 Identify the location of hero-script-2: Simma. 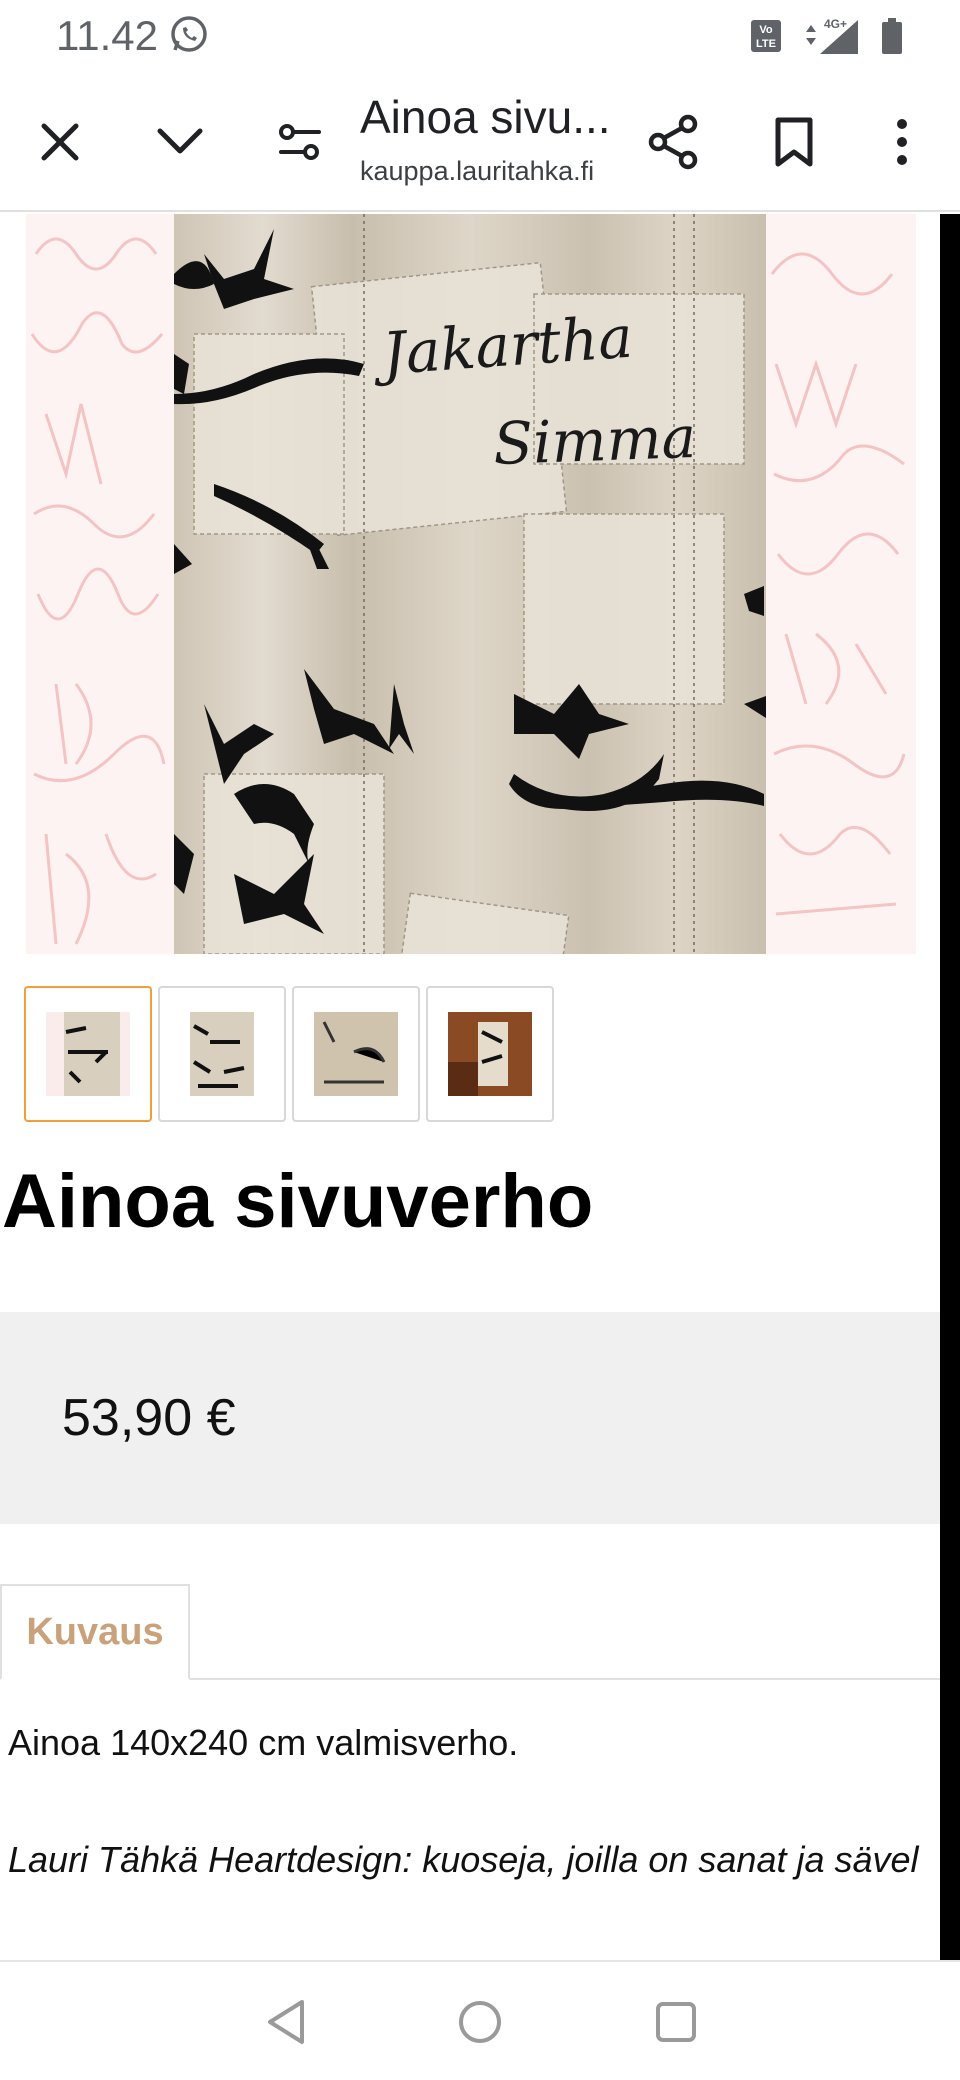
(594, 440).